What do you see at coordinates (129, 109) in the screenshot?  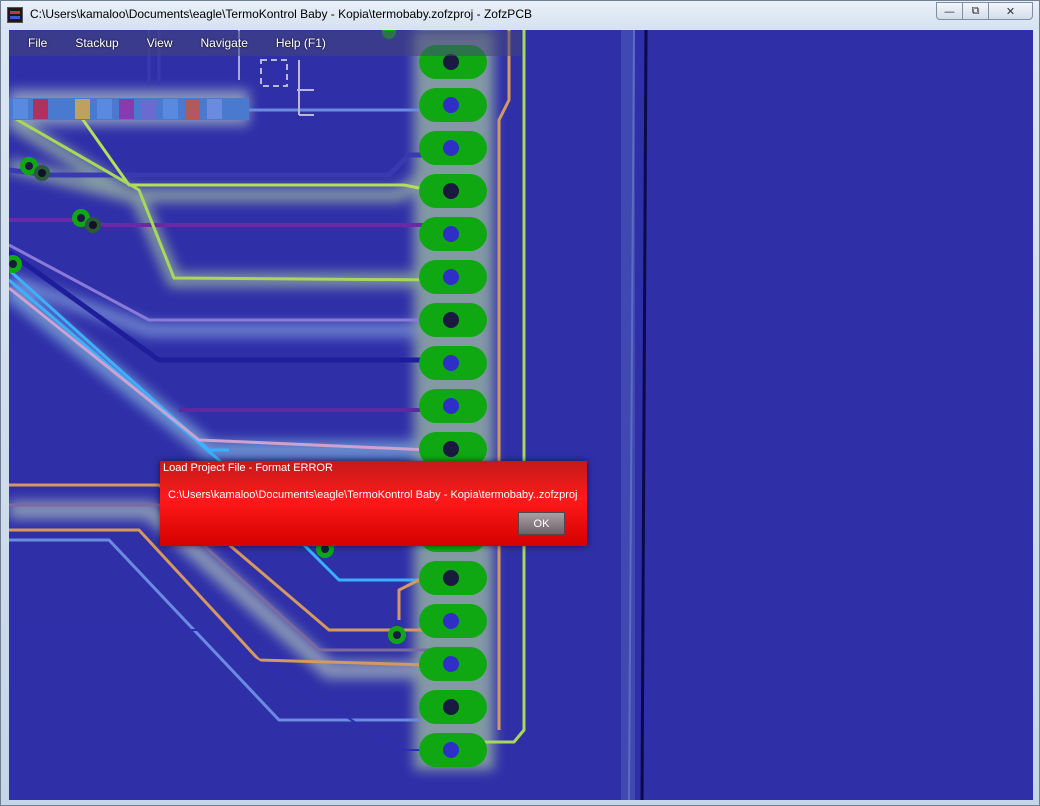 I see `smd-pad-strip` at bounding box center [129, 109].